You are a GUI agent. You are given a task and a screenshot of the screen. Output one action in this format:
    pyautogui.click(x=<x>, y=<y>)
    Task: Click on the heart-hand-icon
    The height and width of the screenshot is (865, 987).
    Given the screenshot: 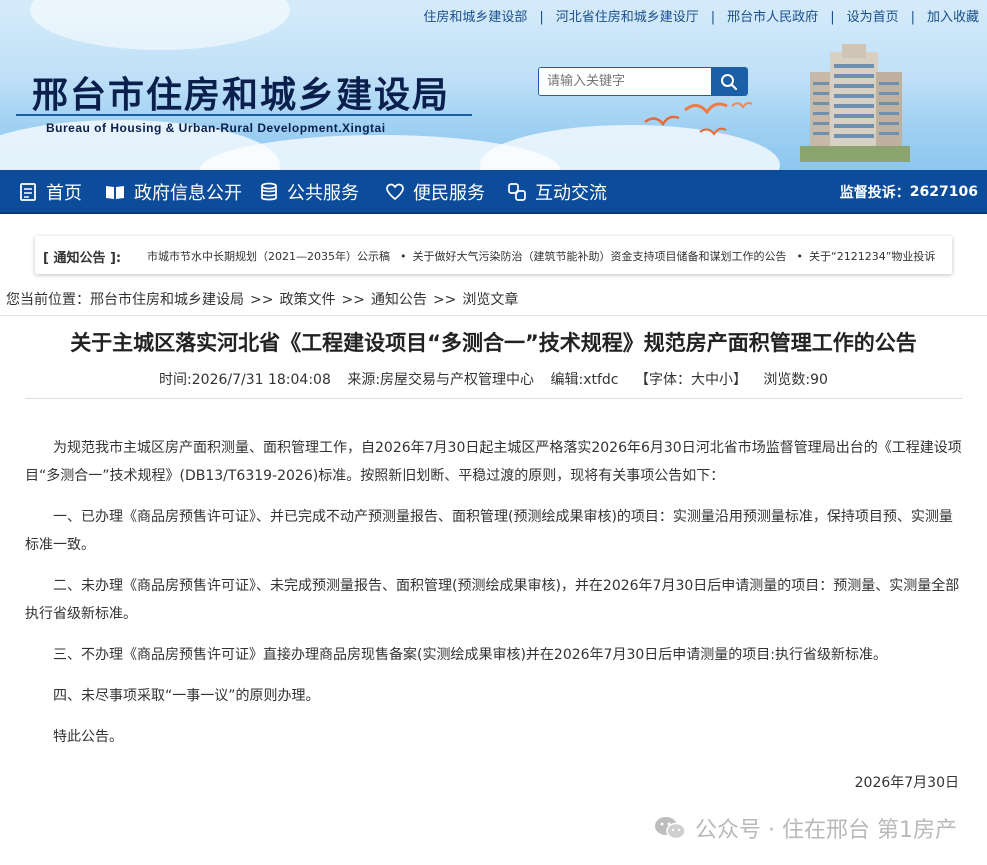 What is the action you would take?
    pyautogui.click(x=395, y=192)
    